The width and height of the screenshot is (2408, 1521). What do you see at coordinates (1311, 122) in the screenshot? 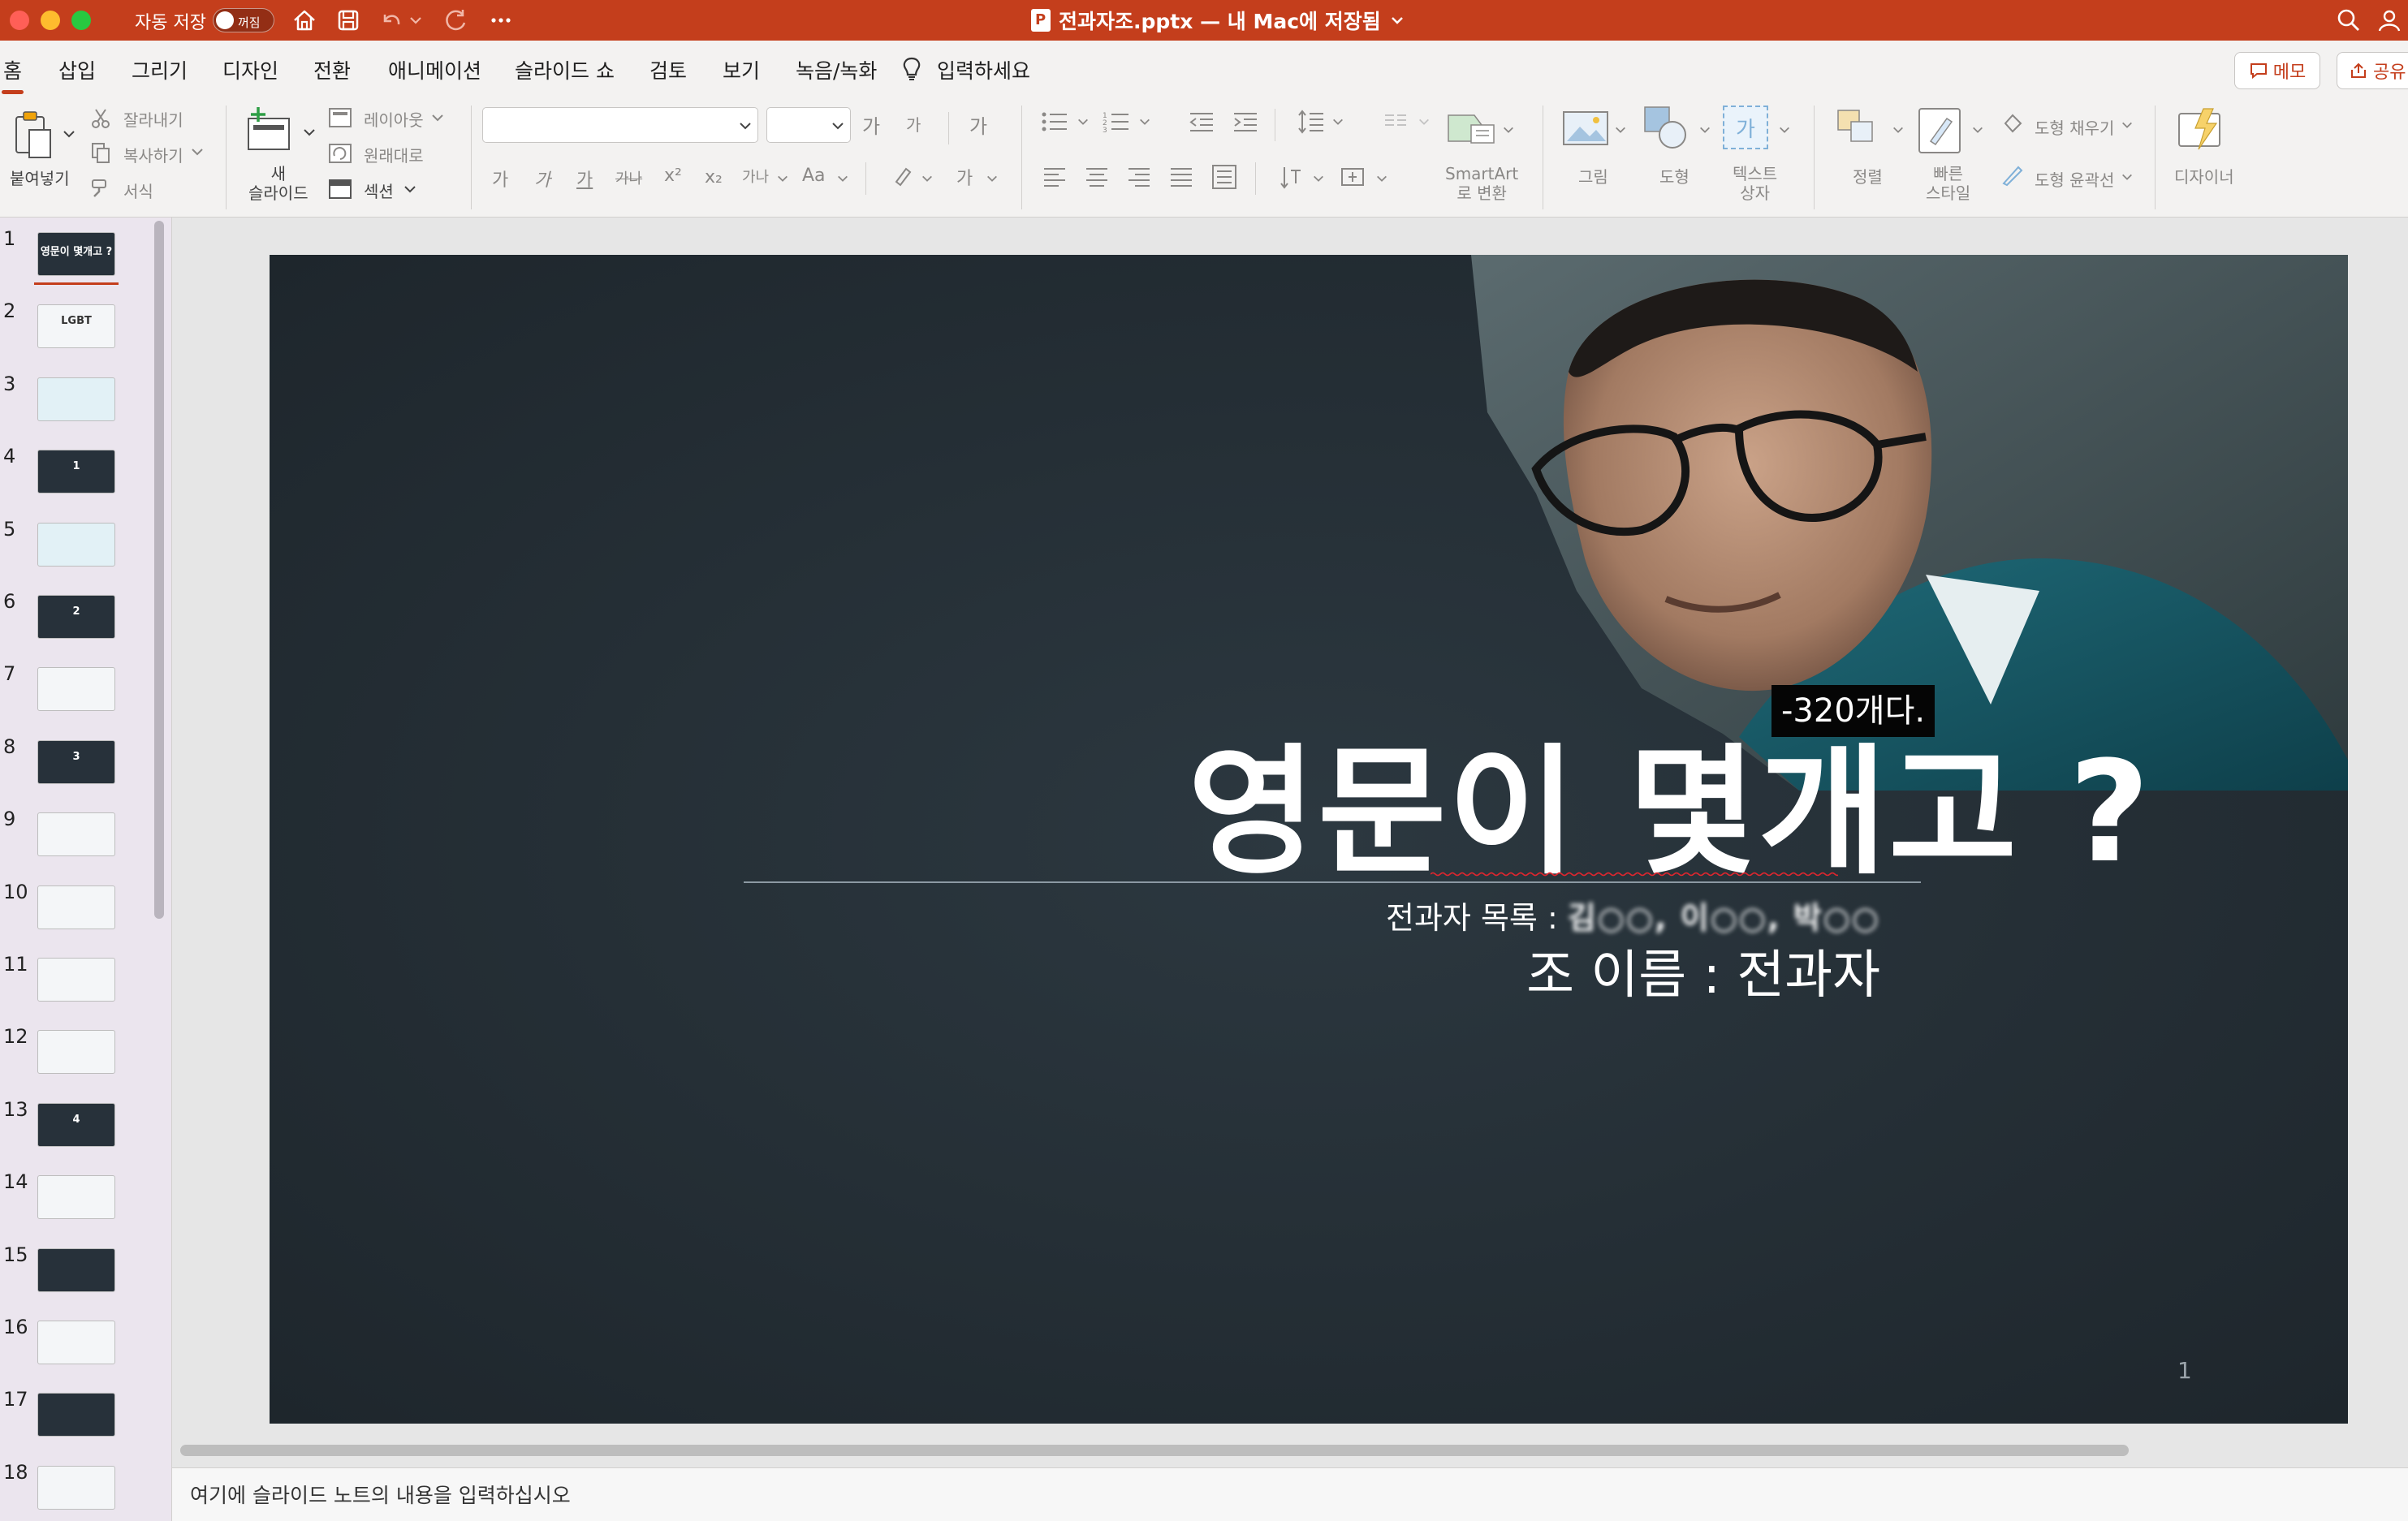
I see `line-spacing-icon` at bounding box center [1311, 122].